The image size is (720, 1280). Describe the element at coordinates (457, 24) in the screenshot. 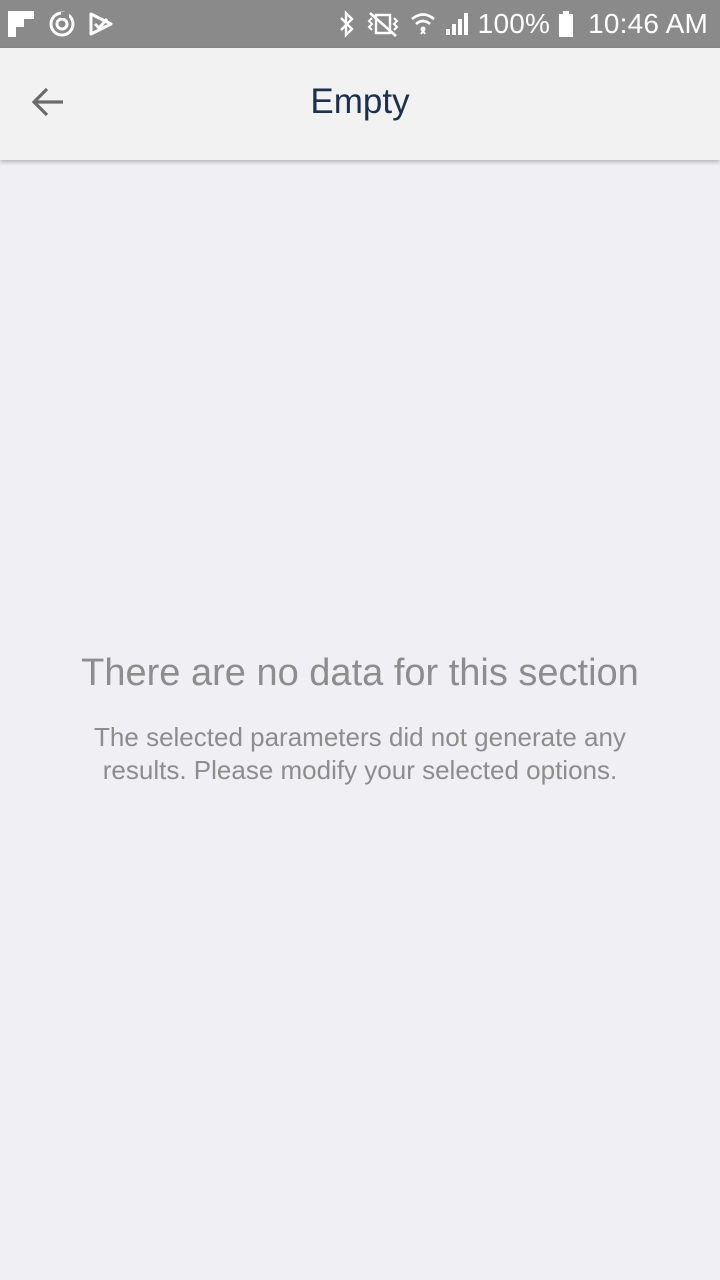

I see `signal-icon` at that location.